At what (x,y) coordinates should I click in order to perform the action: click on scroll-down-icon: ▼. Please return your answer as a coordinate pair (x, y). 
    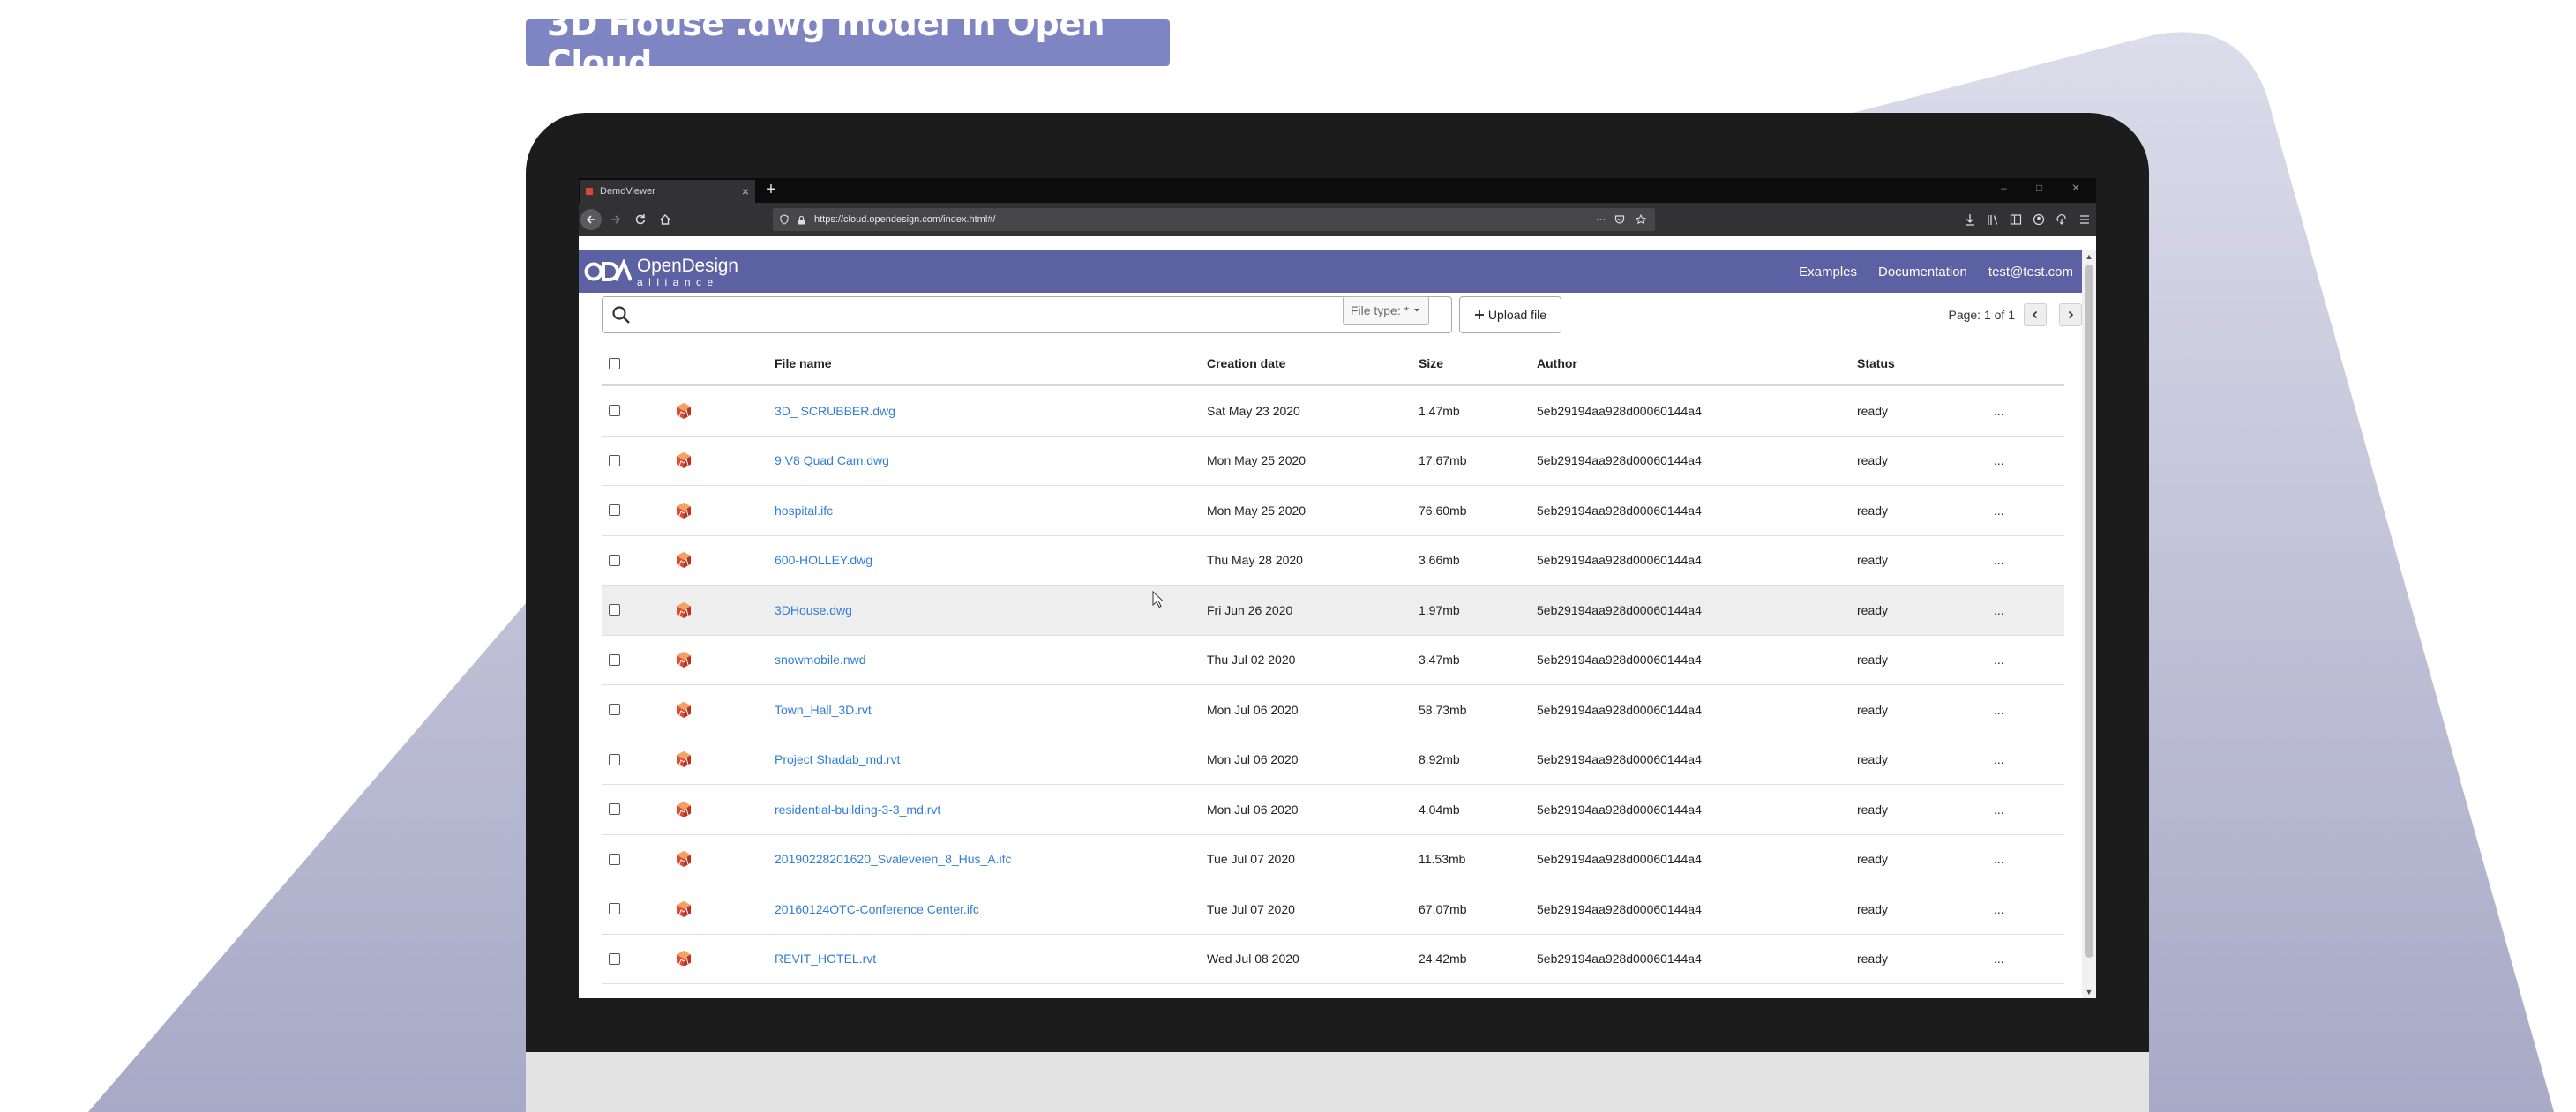
    Looking at the image, I should click on (2089, 992).